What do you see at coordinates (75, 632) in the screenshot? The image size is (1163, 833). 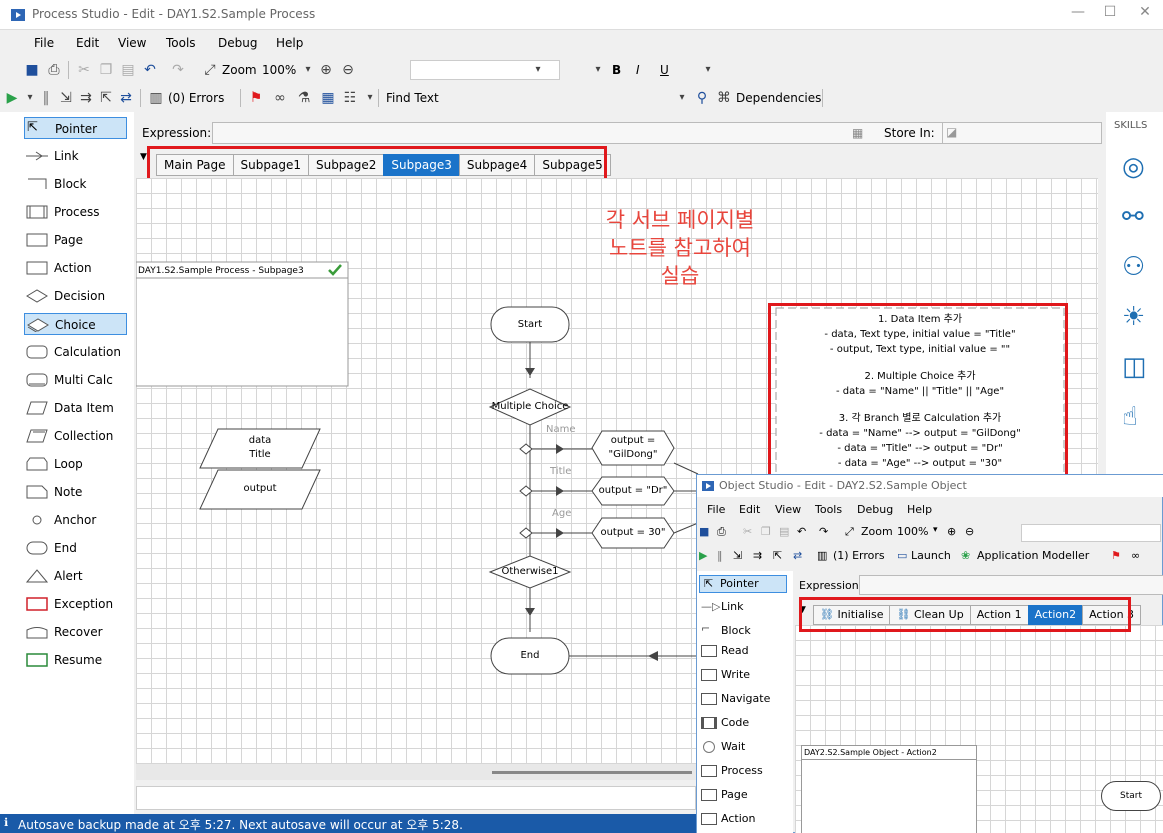 I see `palette-recover: Recover` at bounding box center [75, 632].